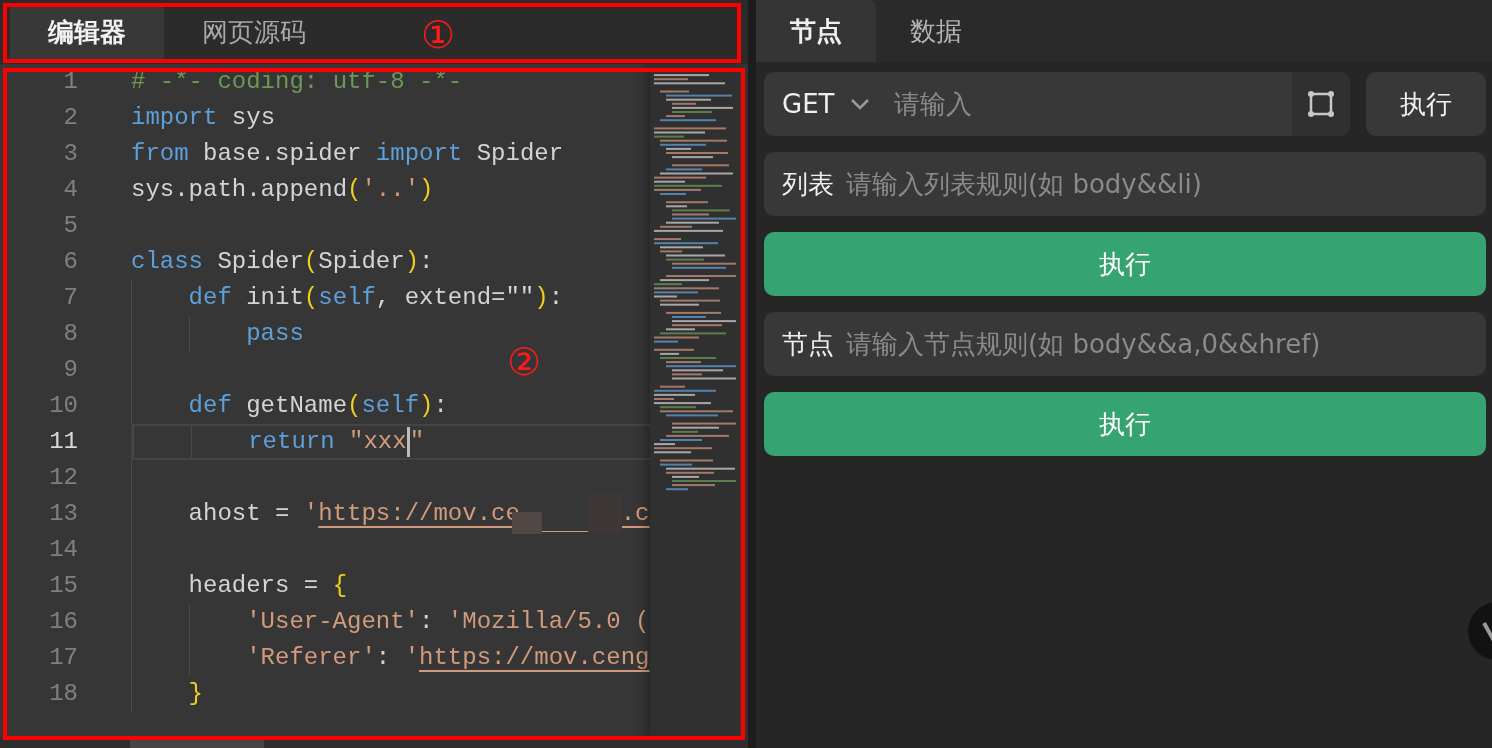 The width and height of the screenshot is (1492, 748). Describe the element at coordinates (826, 104) in the screenshot. I see `method-dropdown: GET` at that location.